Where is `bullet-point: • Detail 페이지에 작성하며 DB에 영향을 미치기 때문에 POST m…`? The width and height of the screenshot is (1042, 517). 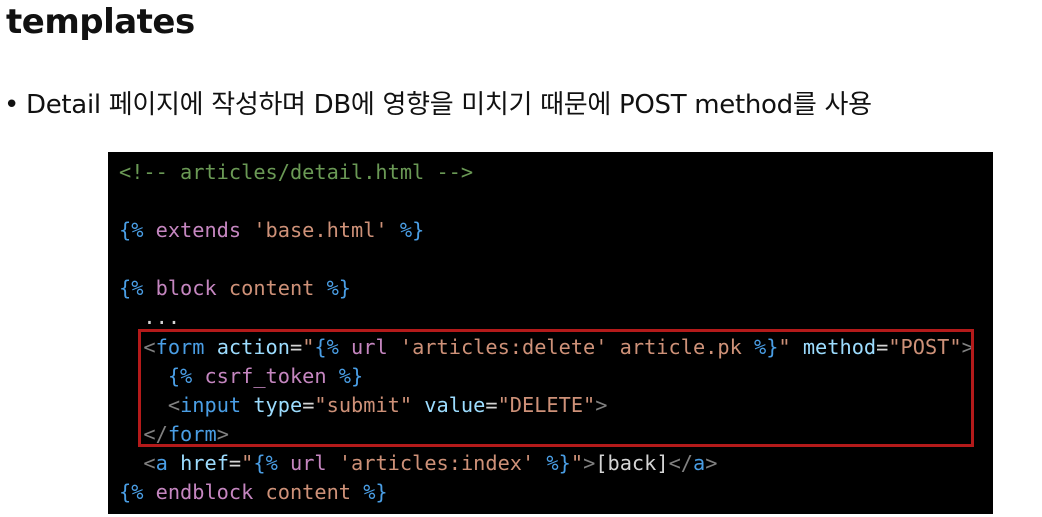
bullet-point: • Detail 페이지에 작성하며 DB에 영향을 미치기 때문에 POST m… is located at coordinates (438, 102).